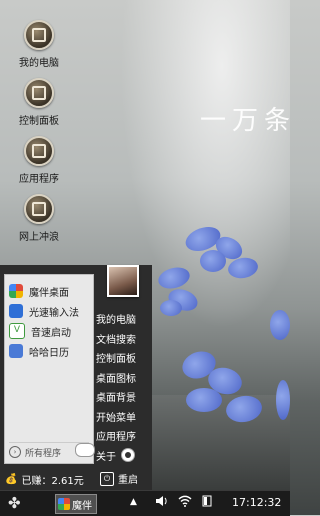 The height and width of the screenshot is (516, 320). I want to click on volume-icon, so click(162, 502).